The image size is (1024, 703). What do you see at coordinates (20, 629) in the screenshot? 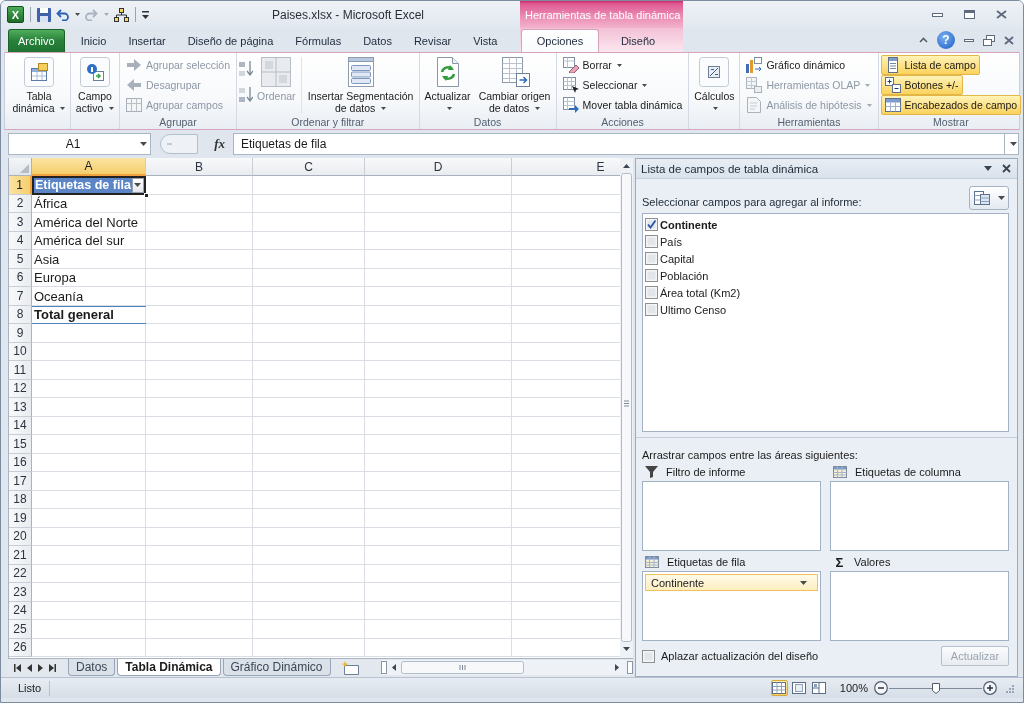
I see `row-header: 25` at bounding box center [20, 629].